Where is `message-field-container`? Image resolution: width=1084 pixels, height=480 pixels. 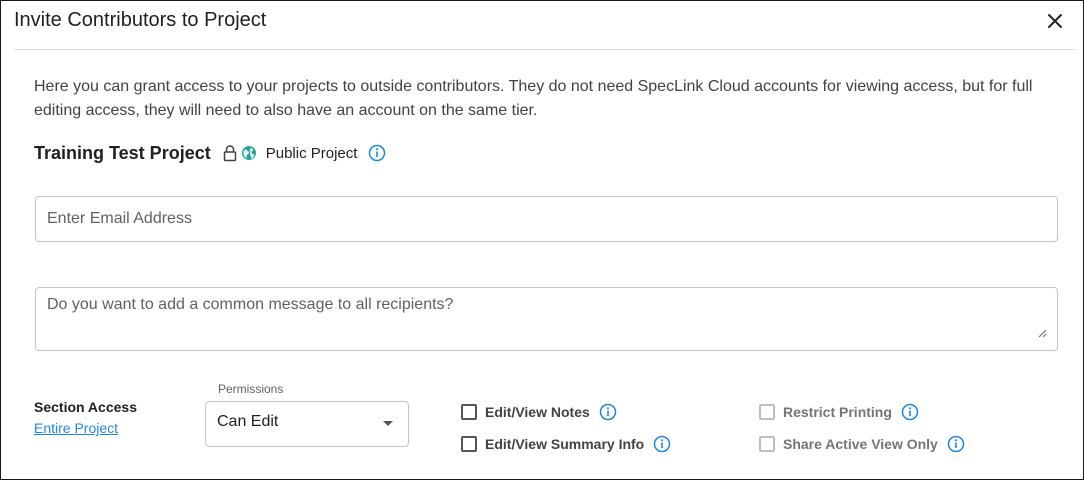 message-field-container is located at coordinates (546, 319).